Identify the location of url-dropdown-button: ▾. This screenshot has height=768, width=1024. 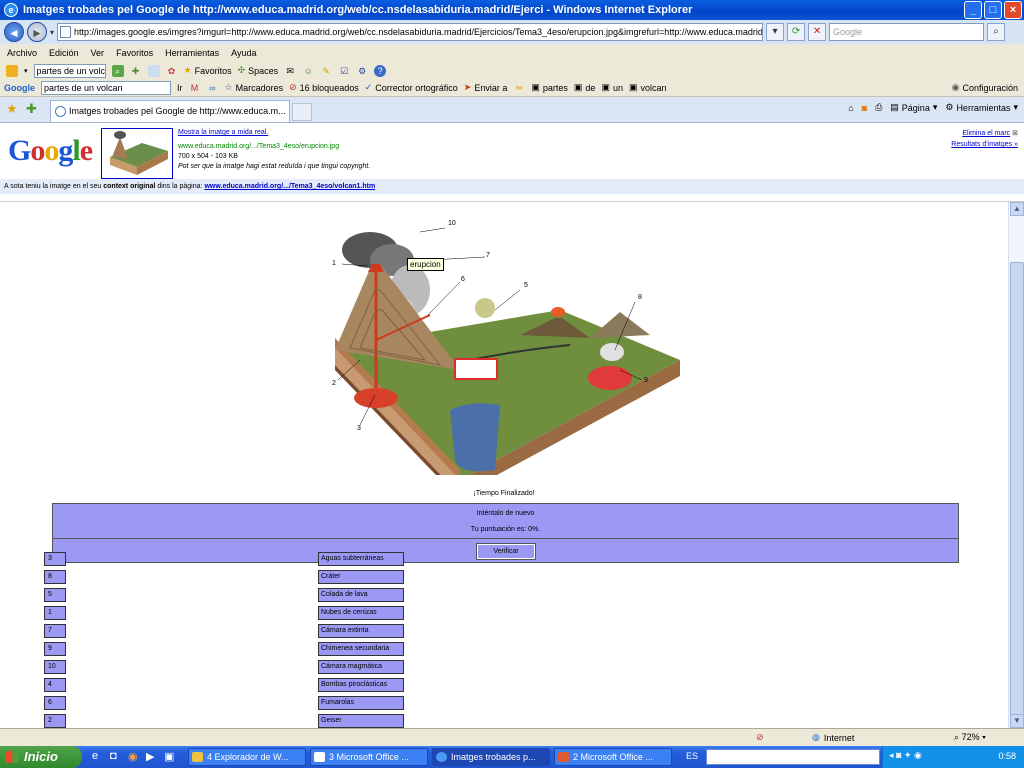
(775, 32).